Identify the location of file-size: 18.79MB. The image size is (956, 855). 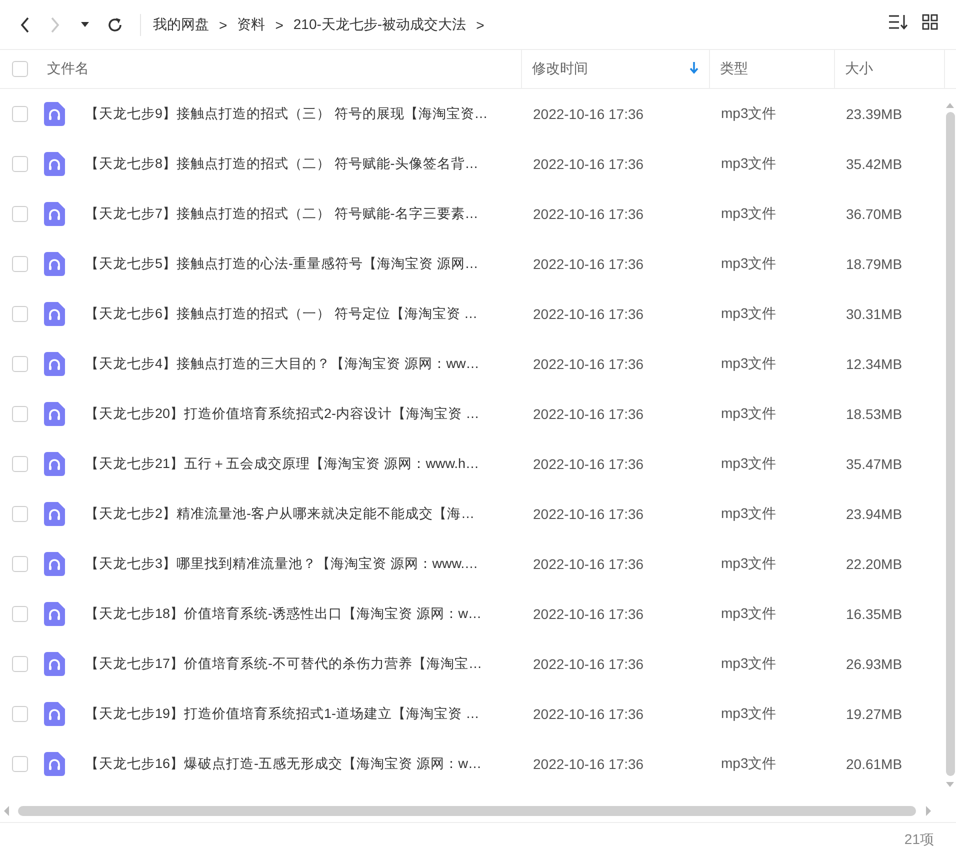
(874, 264).